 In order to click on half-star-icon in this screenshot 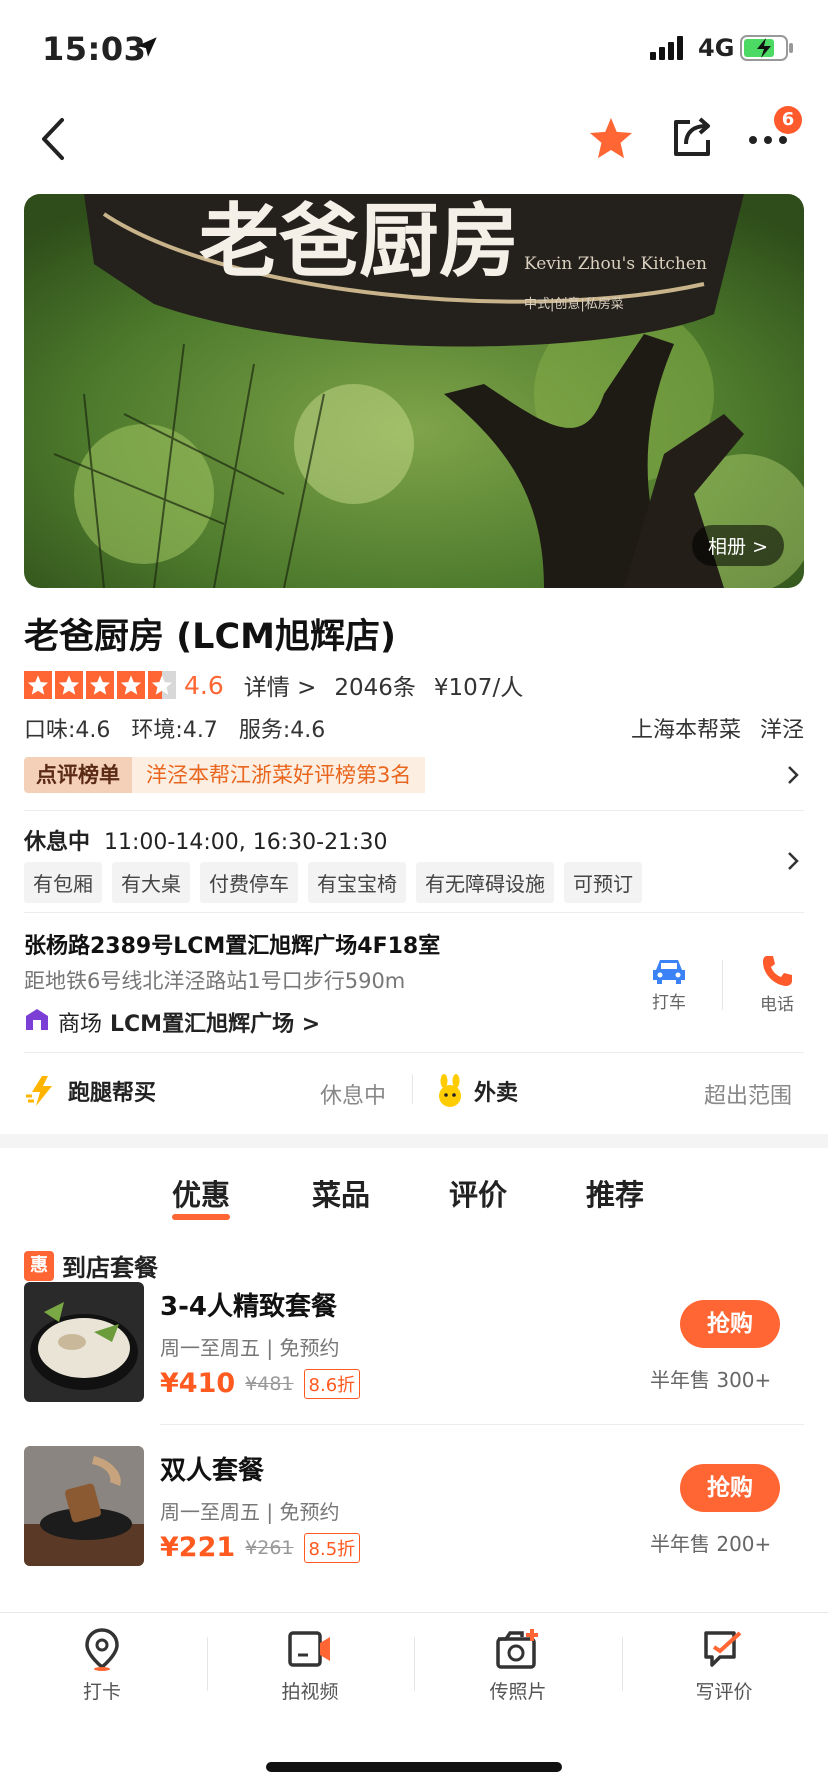, I will do `click(162, 685)`.